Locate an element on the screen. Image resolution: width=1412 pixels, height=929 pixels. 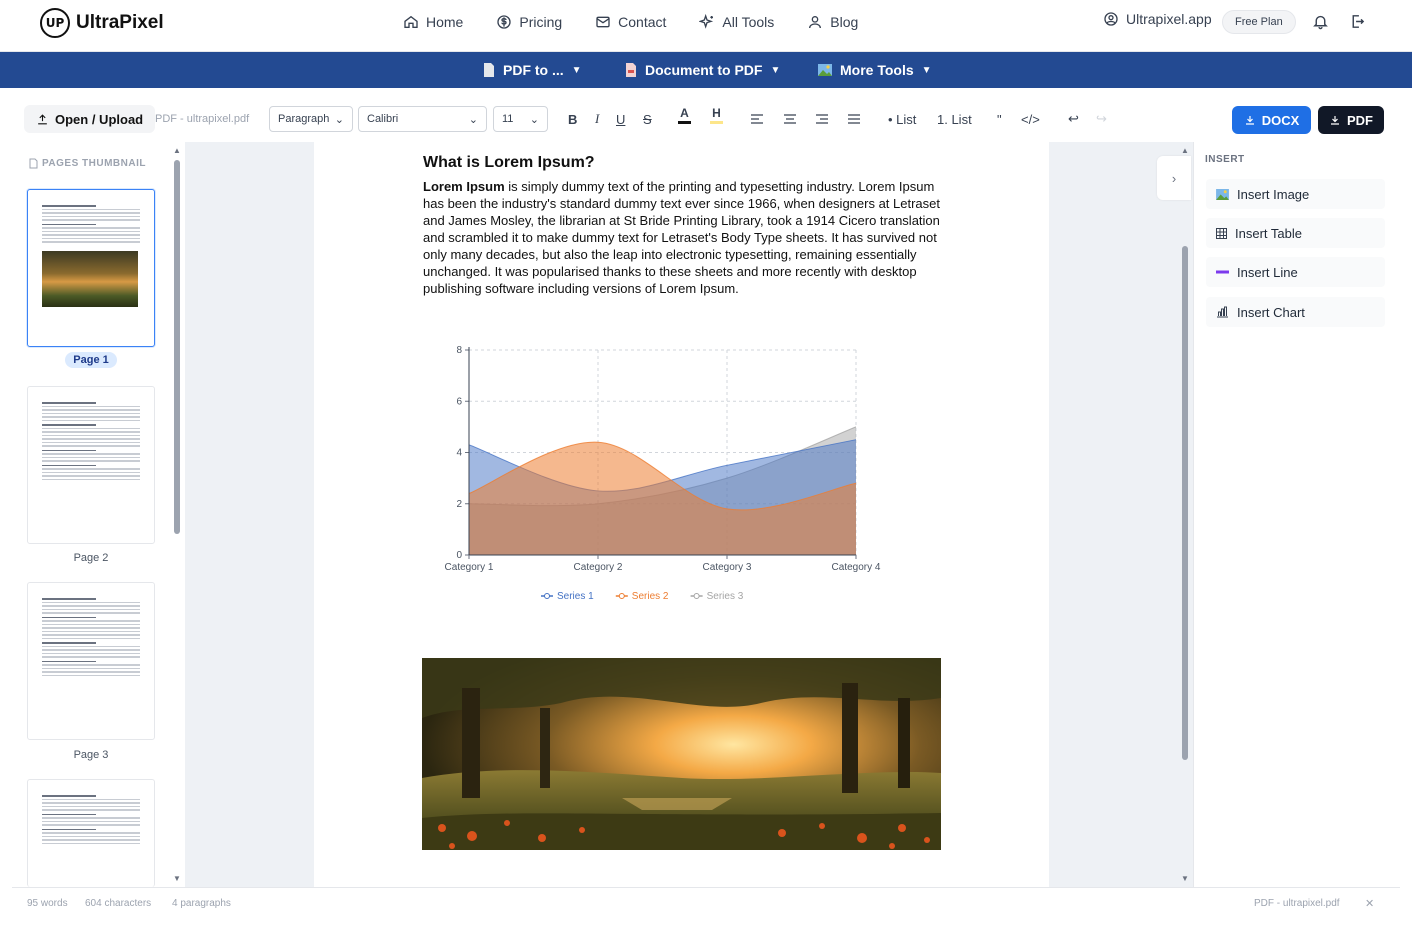
align-center-button is located at coordinates (790, 119).